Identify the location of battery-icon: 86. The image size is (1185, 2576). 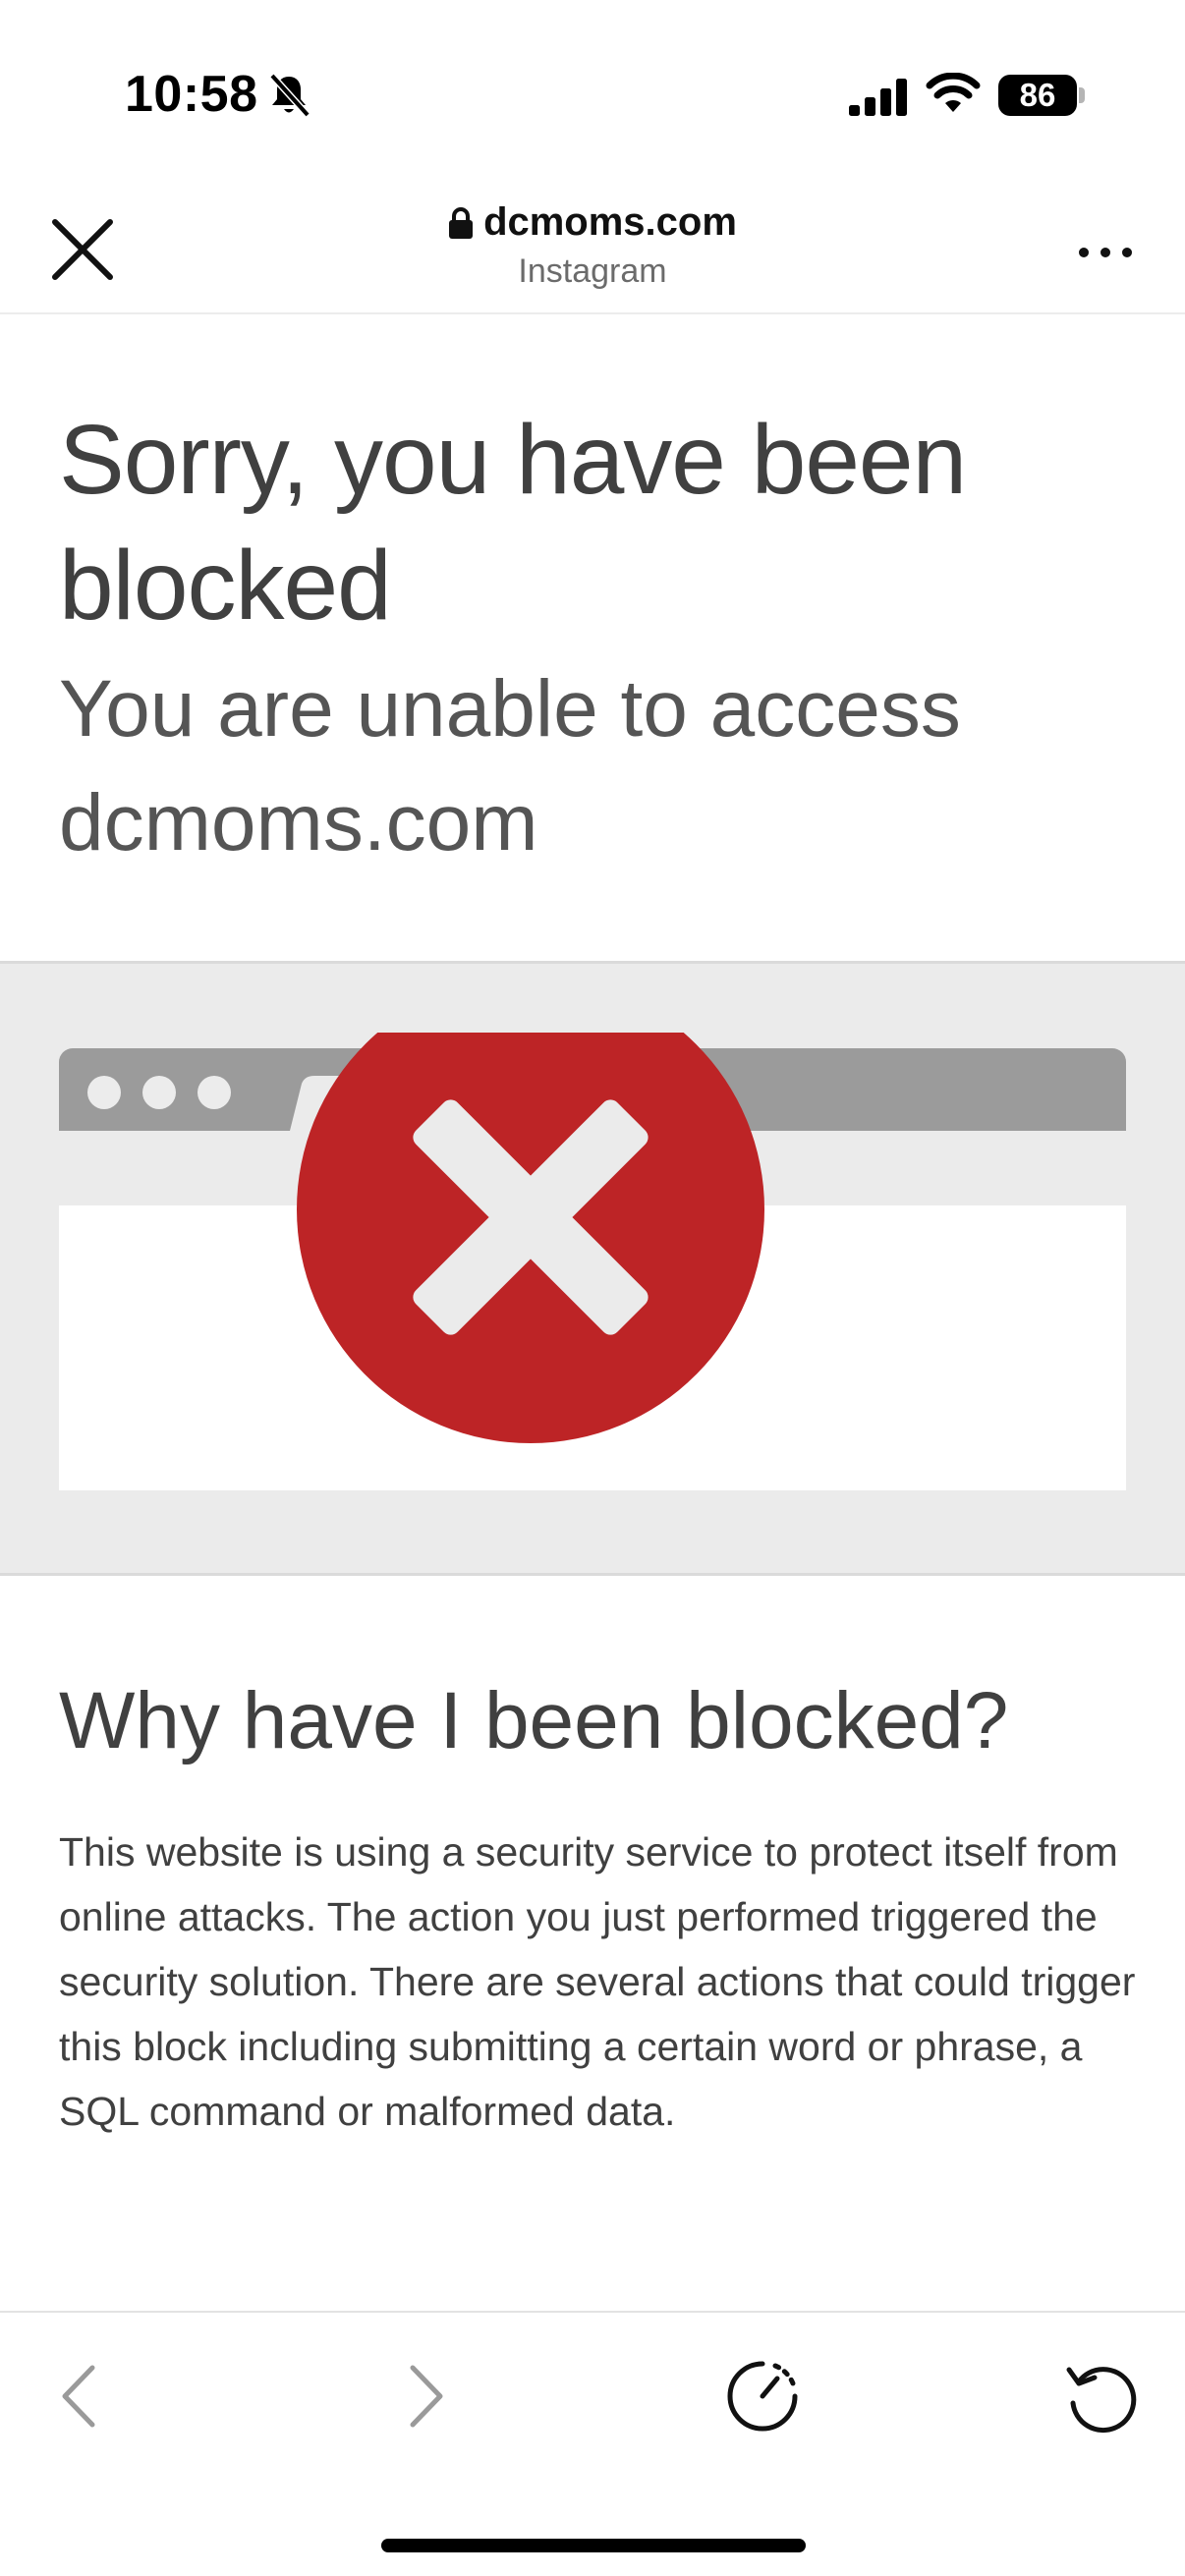
(1041, 95).